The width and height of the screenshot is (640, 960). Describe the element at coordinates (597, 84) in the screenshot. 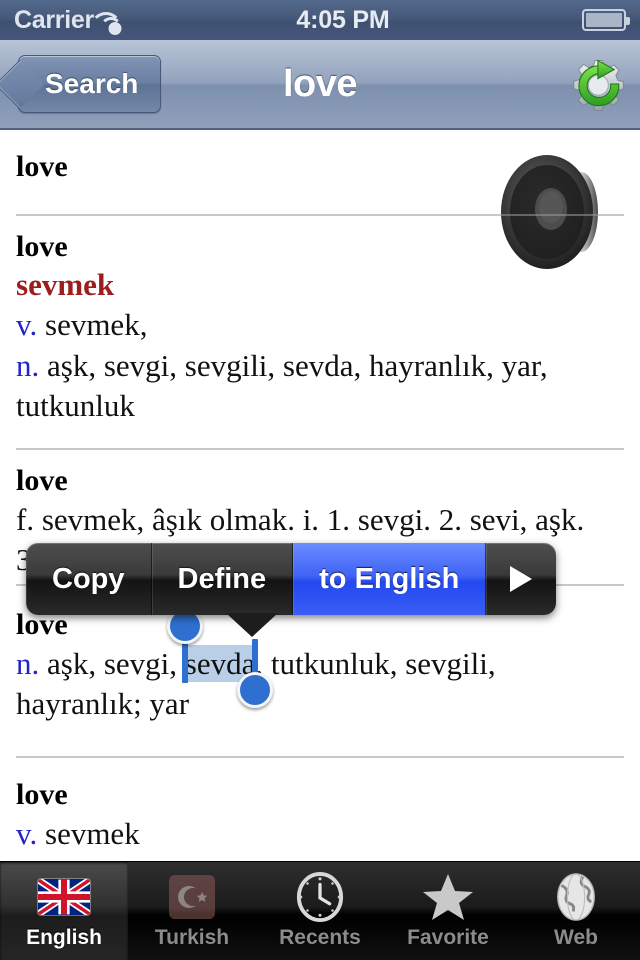

I see `gear-refresh-icon` at that location.